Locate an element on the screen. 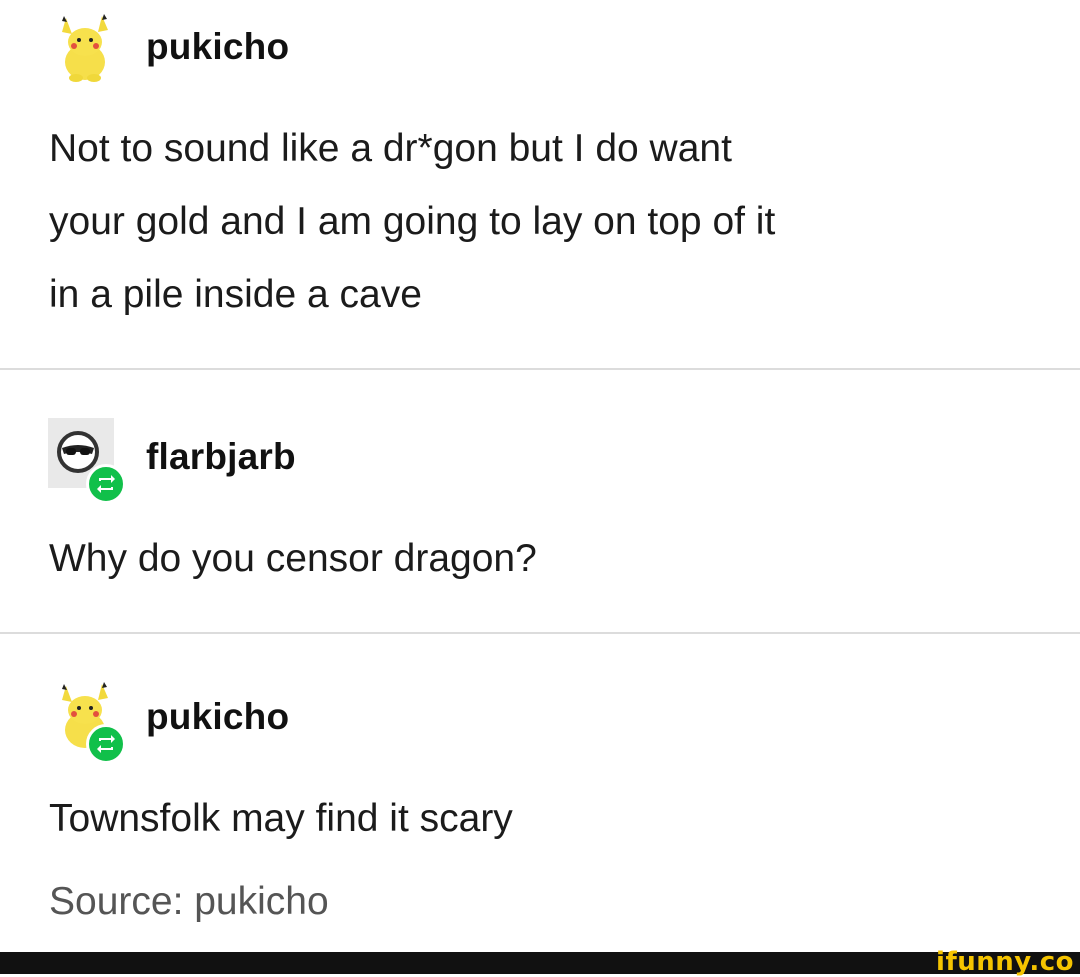  post-text-line: Not to sound like a dr*gon but I do want is located at coordinates (390, 148).